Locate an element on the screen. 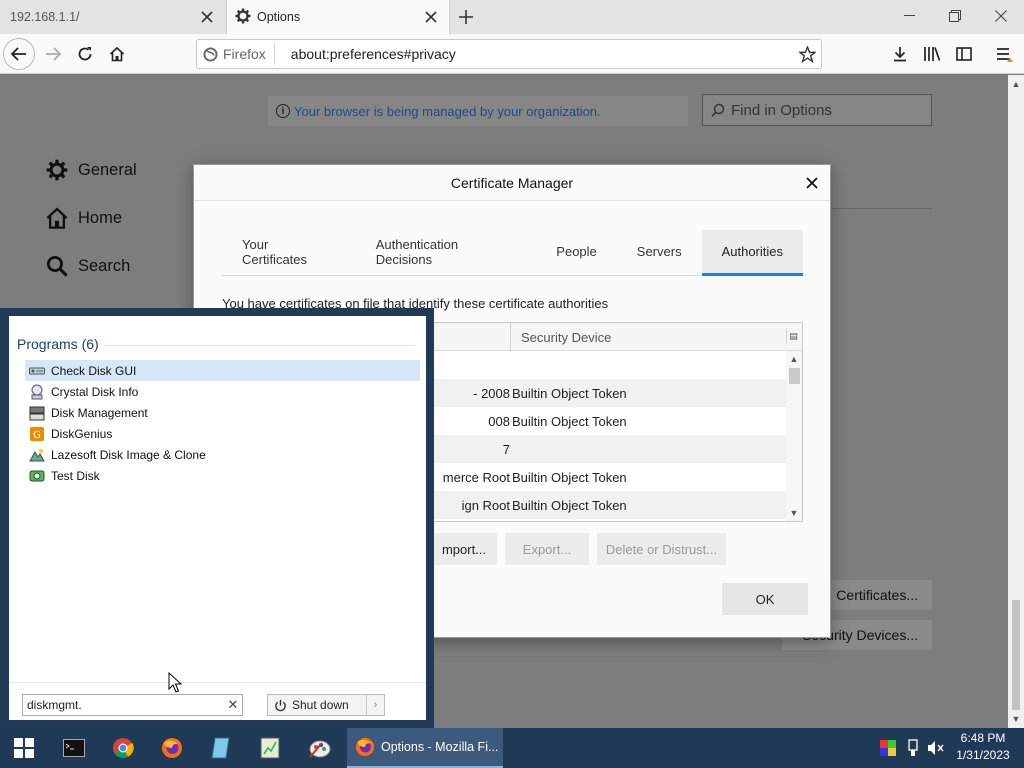 This screenshot has height=768, width=1024. dialog-header: Certificate Manager is located at coordinates (512, 183).